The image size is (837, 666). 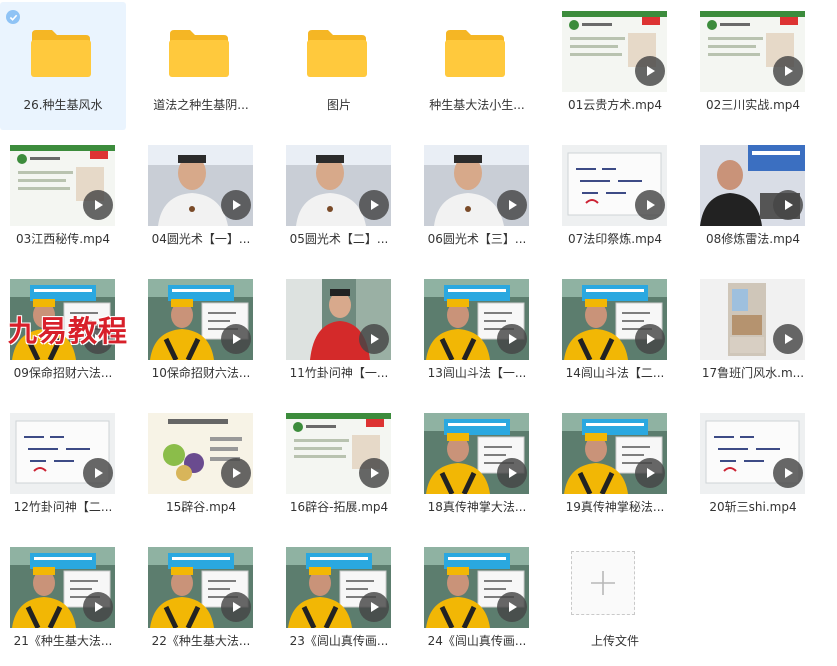 I want to click on folder-icon, so click(x=199, y=53).